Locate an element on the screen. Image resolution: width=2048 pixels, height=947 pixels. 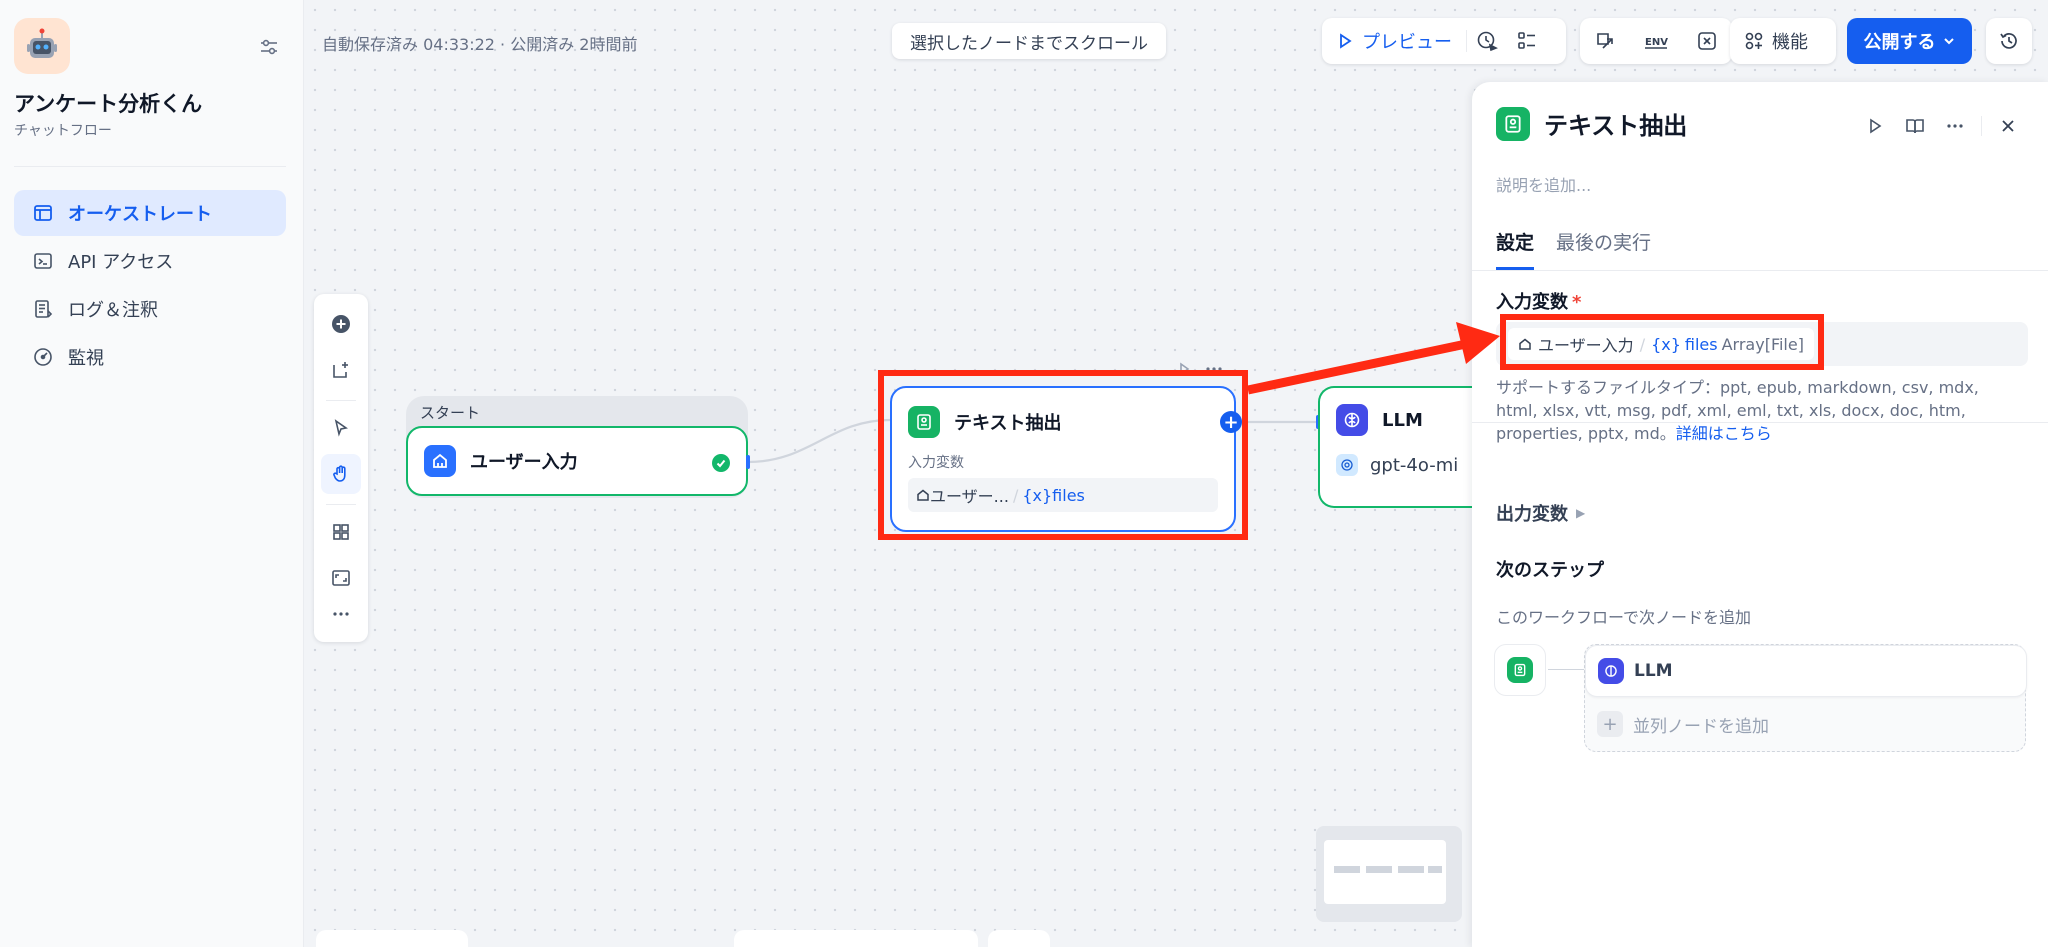
model-name: gpt-4o-mi is located at coordinates (1414, 465).